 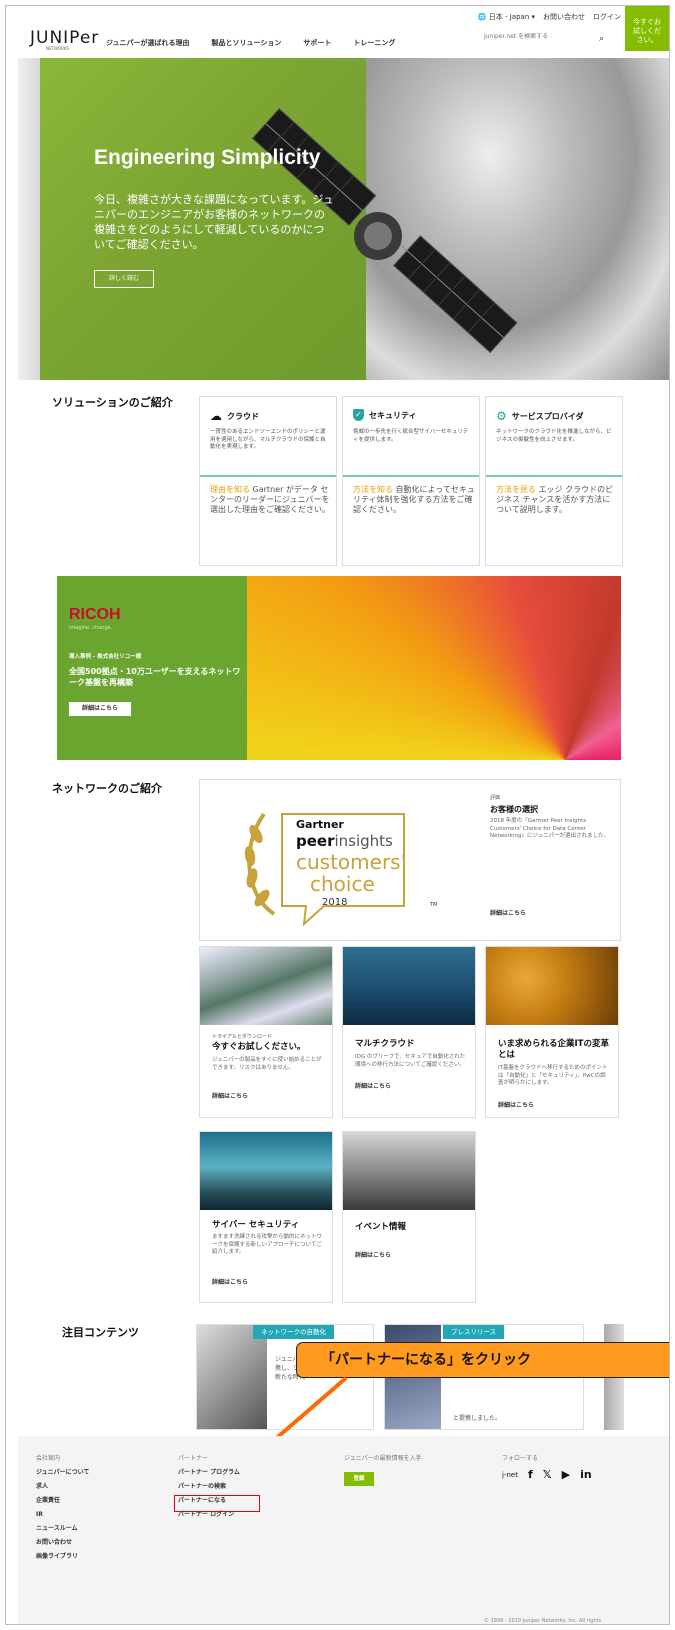 I want to click on footer-follow-column: フォローする, so click(x=520, y=1458).